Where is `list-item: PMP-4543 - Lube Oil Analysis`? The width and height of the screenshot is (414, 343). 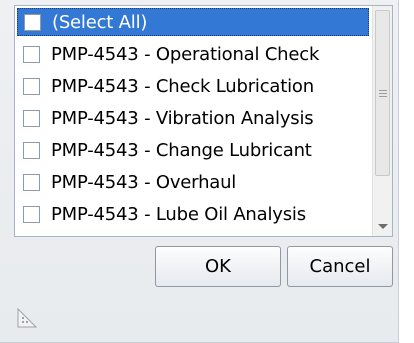
list-item: PMP-4543 - Lube Oil Analysis is located at coordinates (193, 214).